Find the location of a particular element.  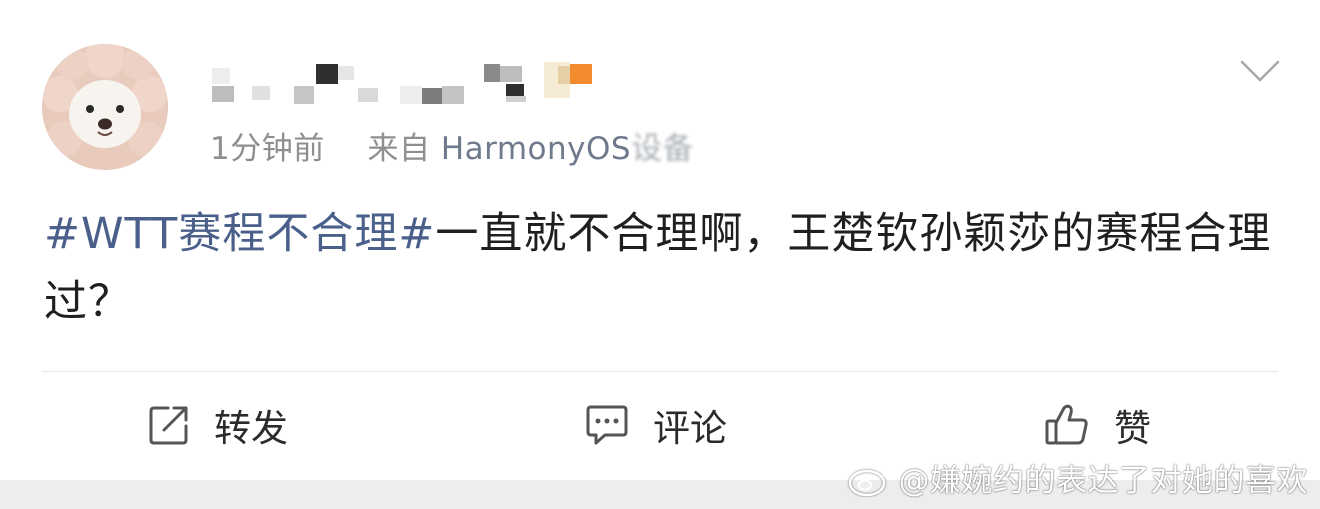

username-masked is located at coordinates (408, 83).